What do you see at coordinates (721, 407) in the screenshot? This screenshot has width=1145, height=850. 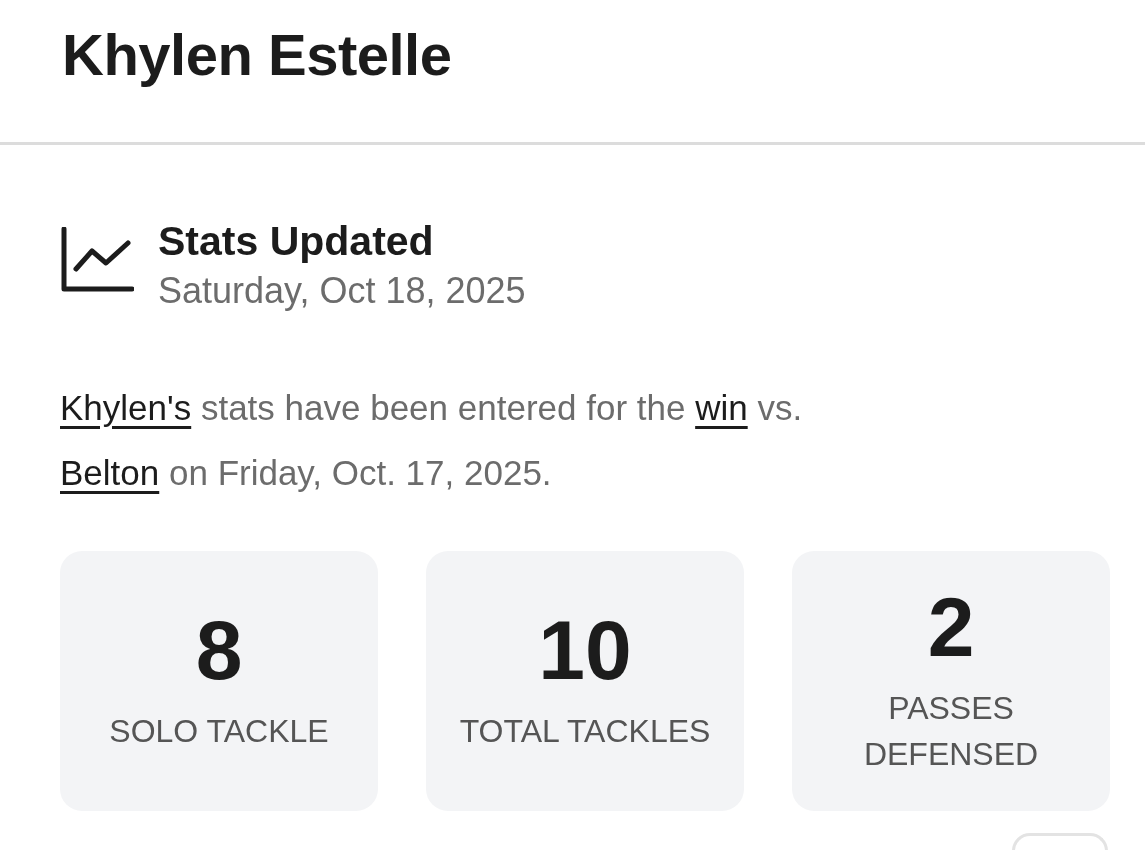 I see `text-link: win` at bounding box center [721, 407].